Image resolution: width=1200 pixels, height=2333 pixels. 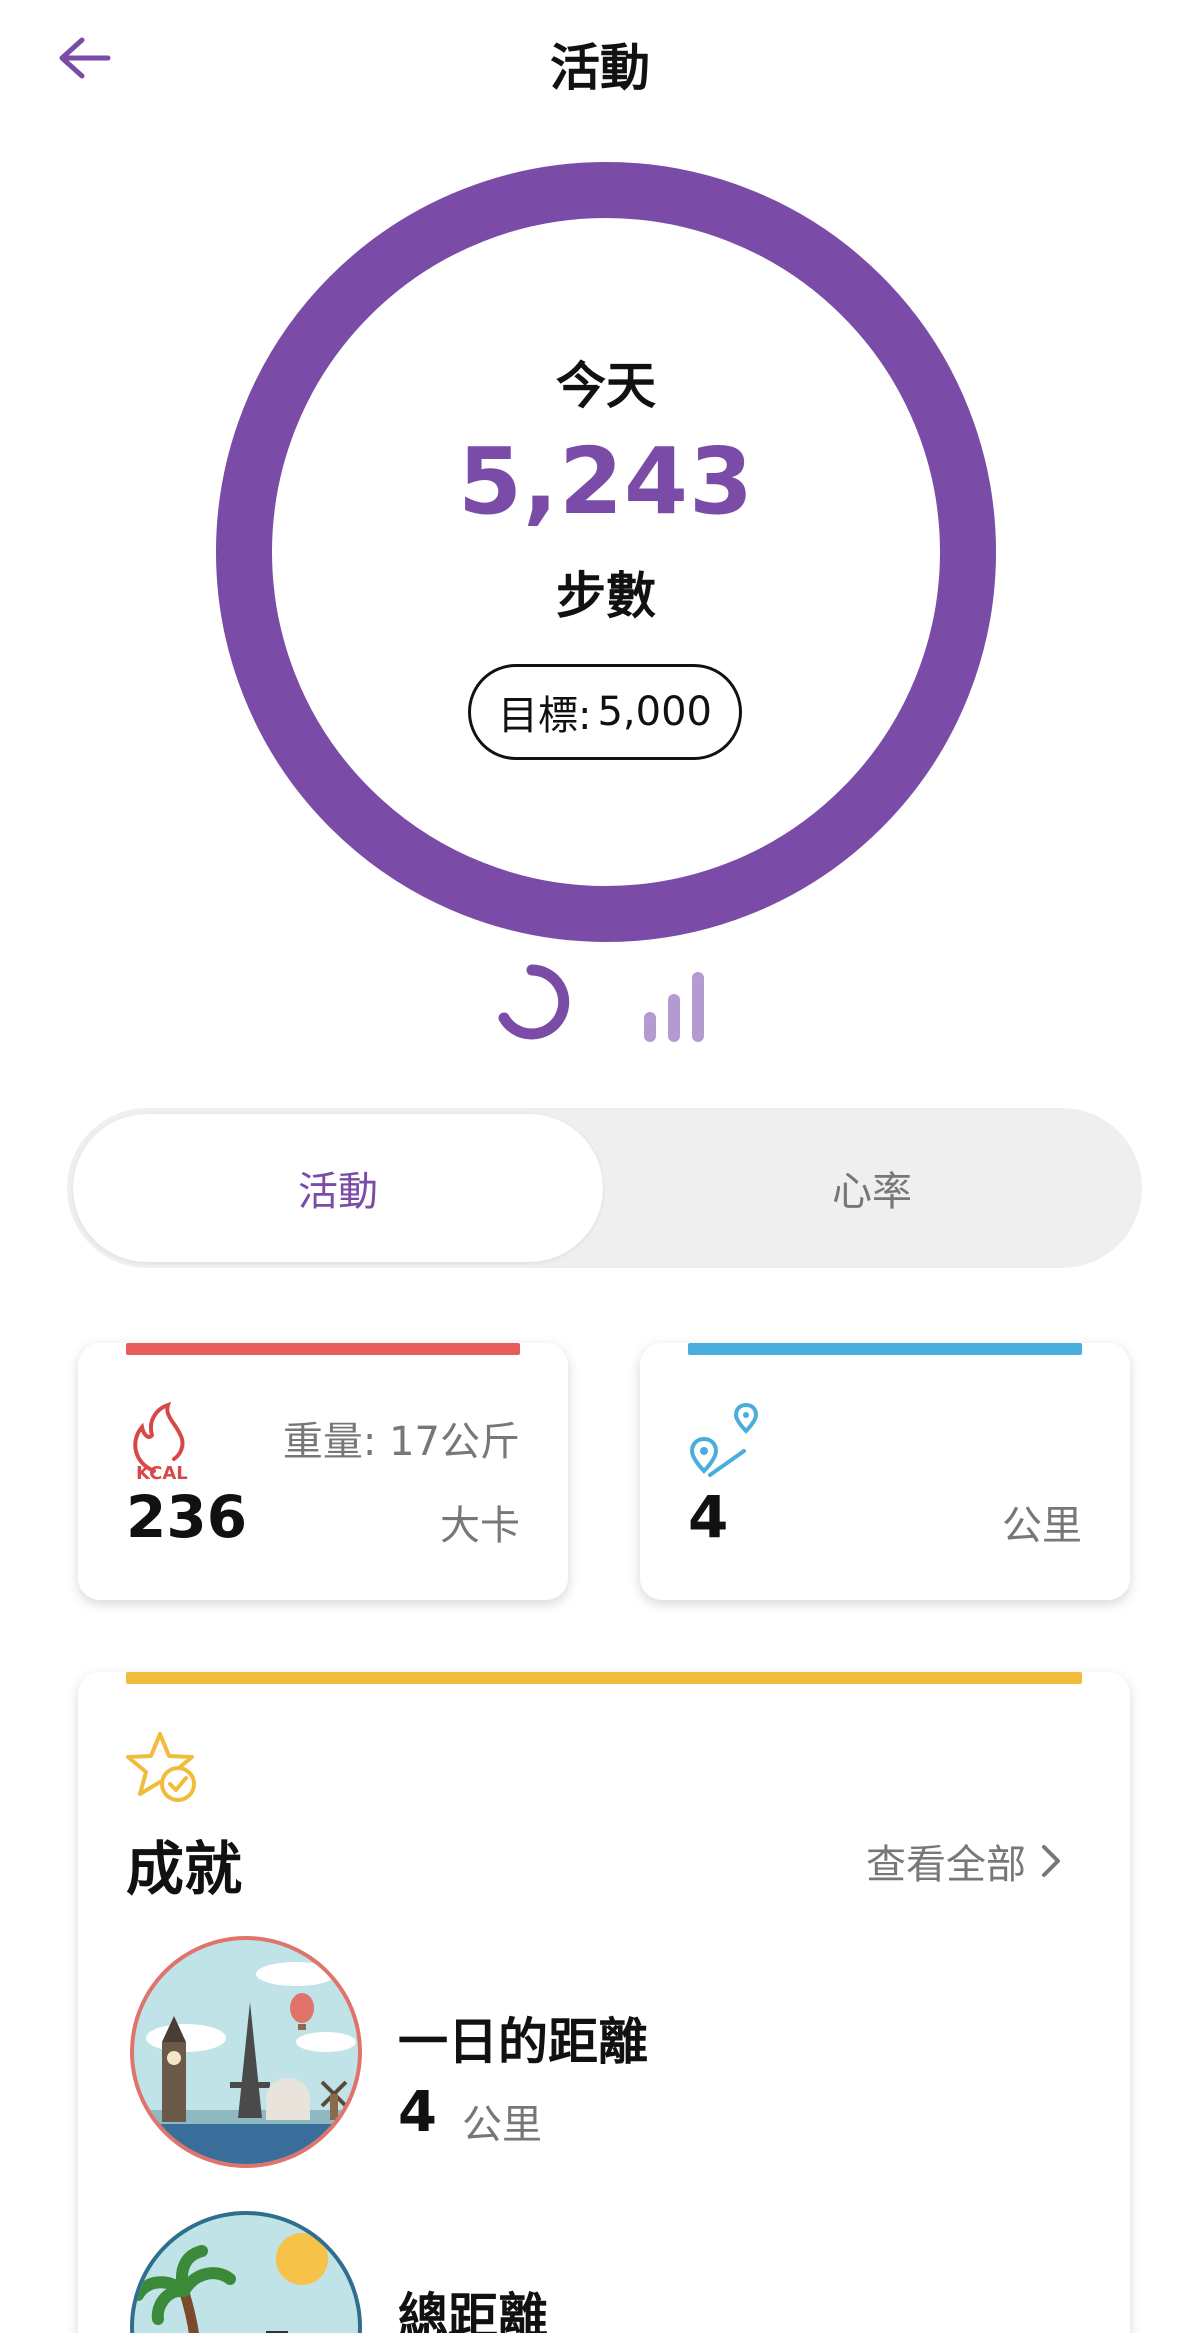 I want to click on metric-tabs: 活動 心率, so click(x=604, y=1188).